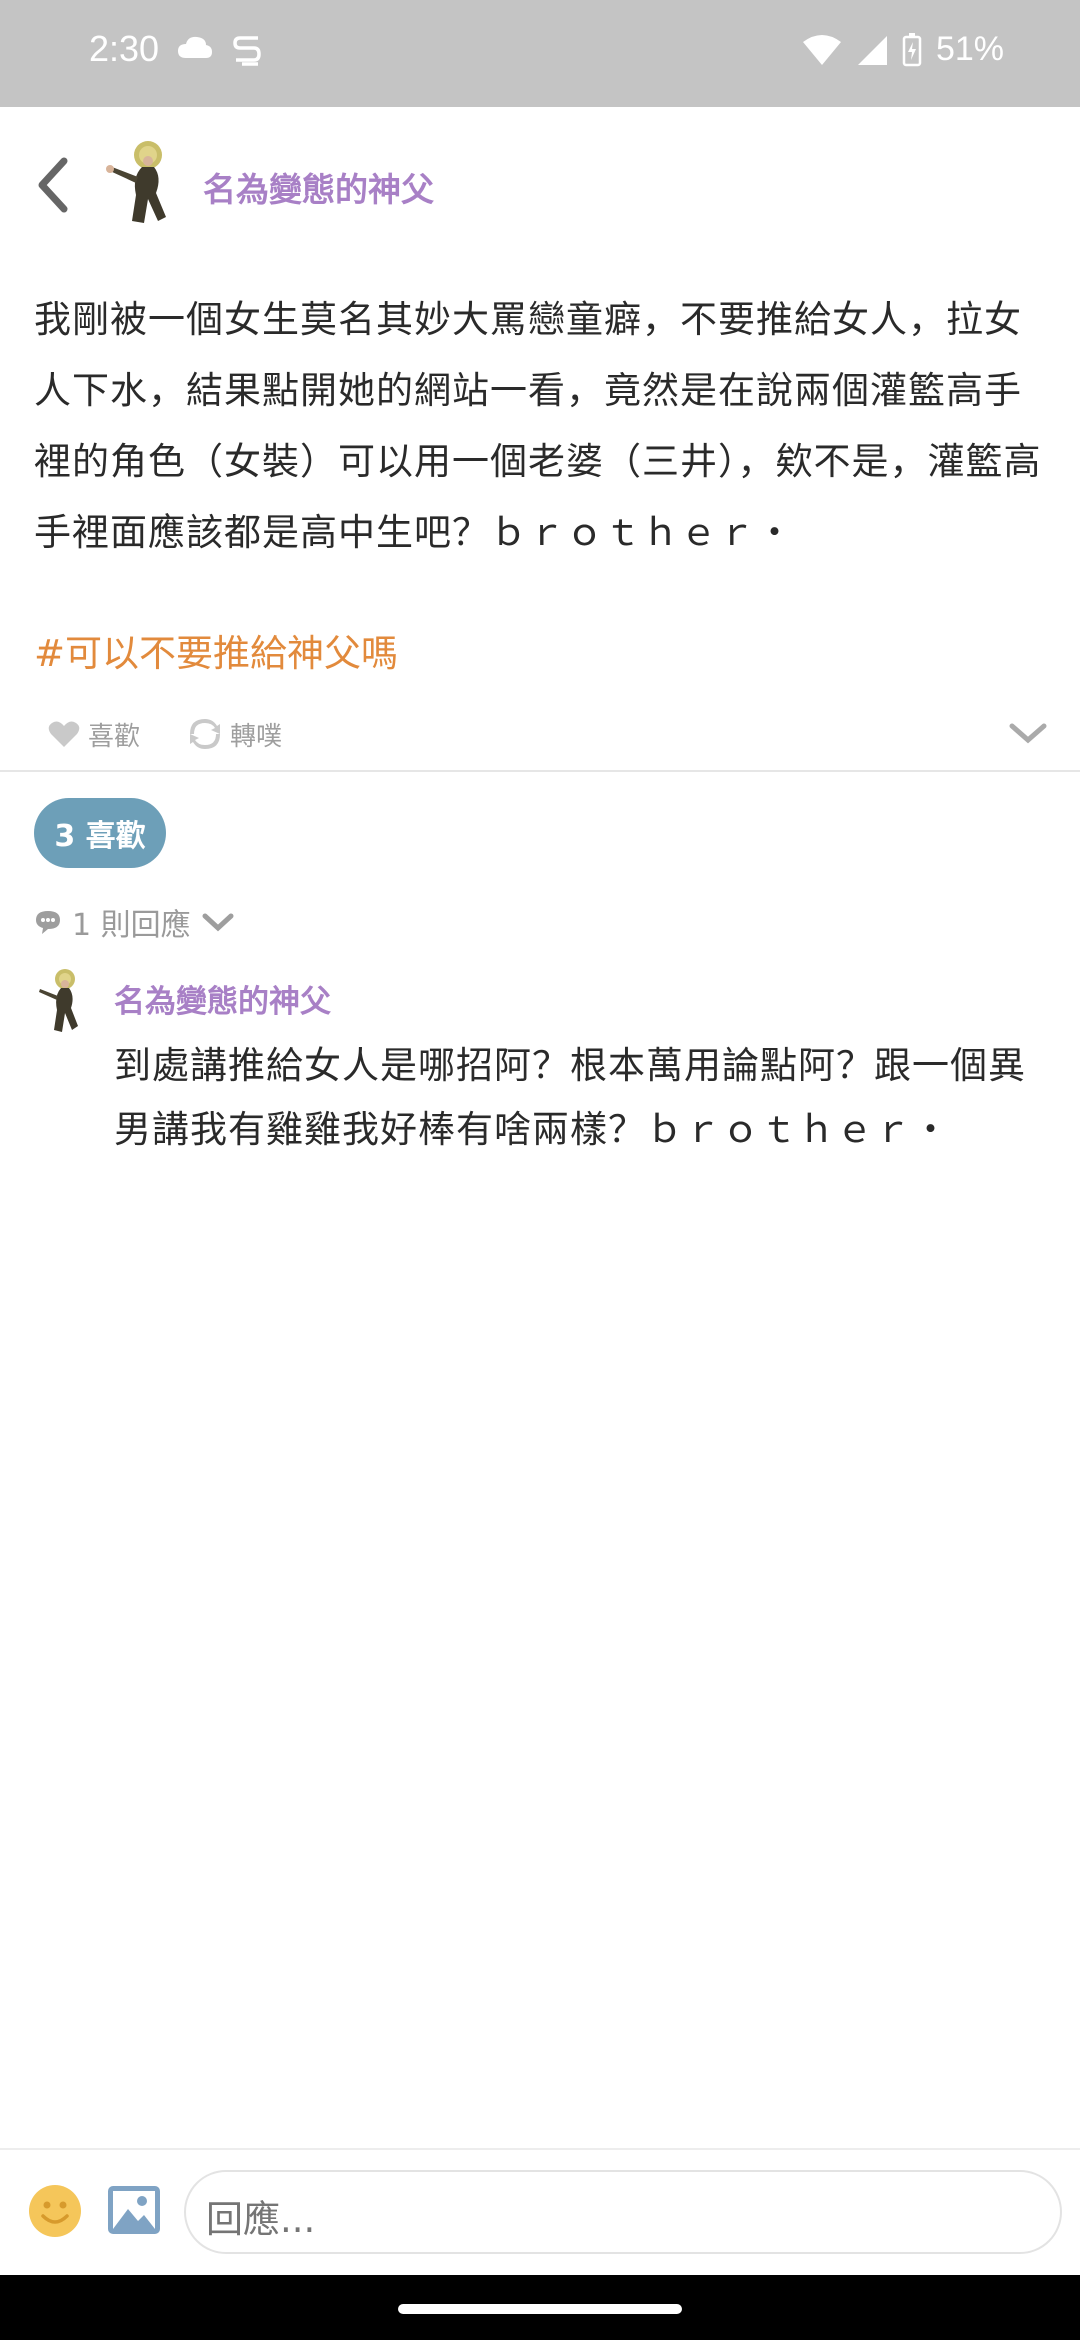  What do you see at coordinates (205, 734) in the screenshot?
I see `replurk-icon` at bounding box center [205, 734].